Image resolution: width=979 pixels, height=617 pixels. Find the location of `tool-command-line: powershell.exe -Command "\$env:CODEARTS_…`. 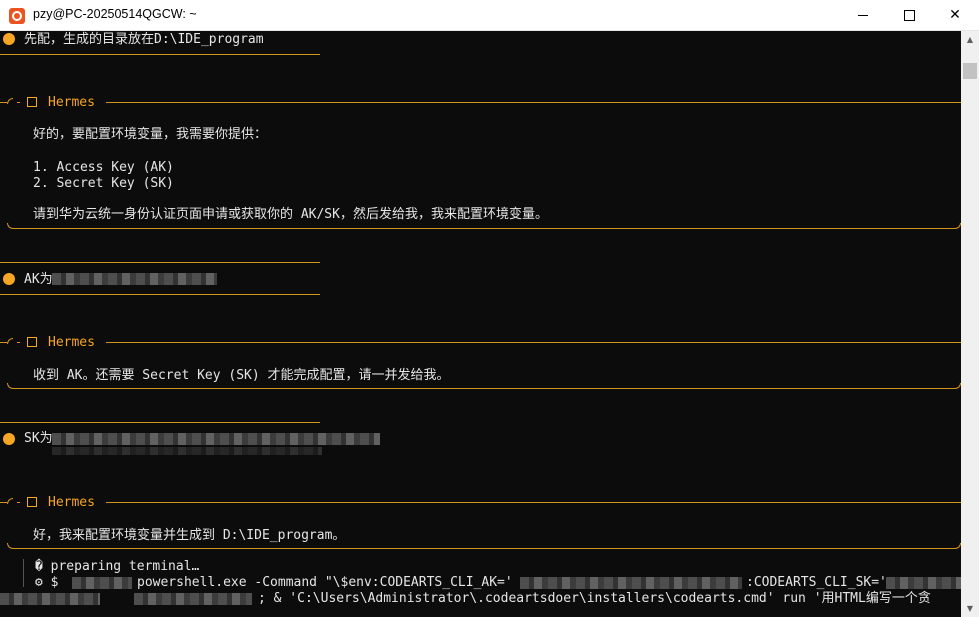

tool-command-line: powershell.exe -Command "\$env:CODEARTS_… is located at coordinates (325, 582).